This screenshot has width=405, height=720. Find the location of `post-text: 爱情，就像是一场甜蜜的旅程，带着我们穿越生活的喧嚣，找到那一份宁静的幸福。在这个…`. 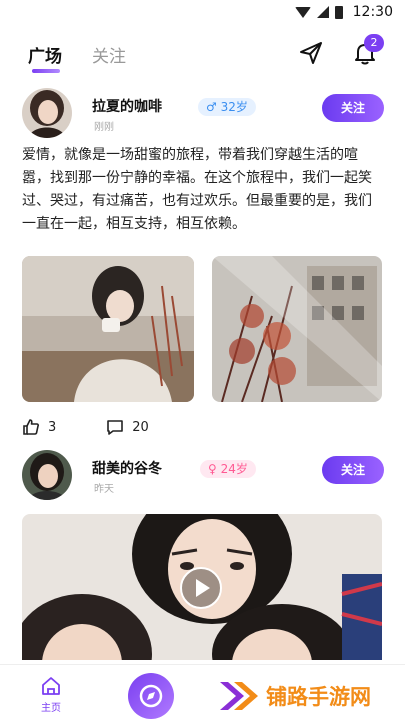

post-text: 爱情，就像是一场甜蜜的旅程，带着我们穿越生活的喧嚣，找到那一份宁静的幸福。在这个… is located at coordinates (197, 189).